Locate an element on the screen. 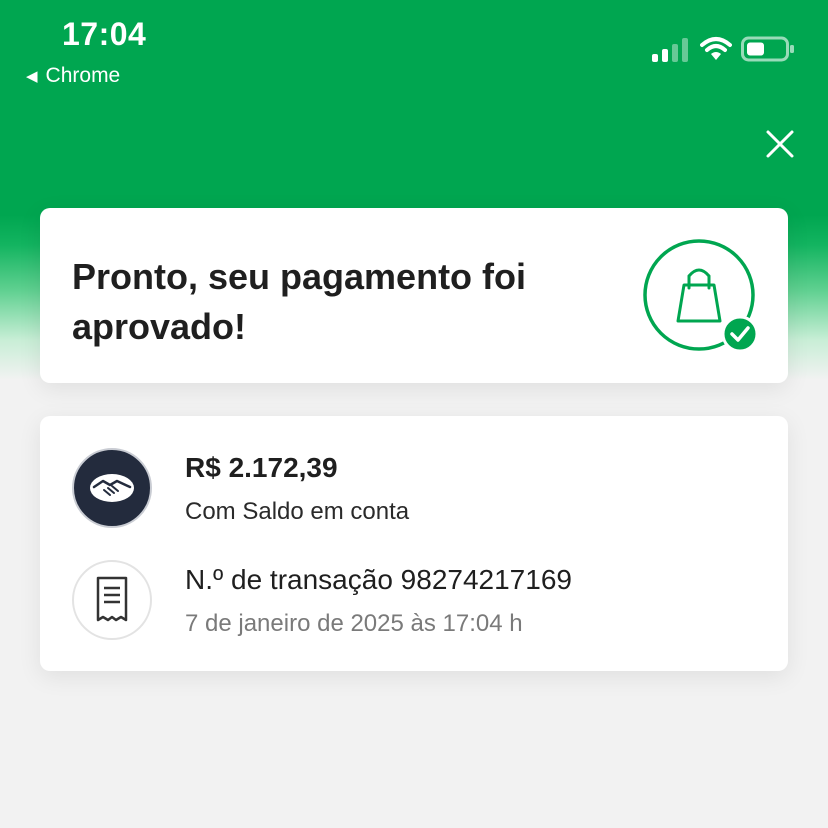 This screenshot has height=828, width=828. status-bar: 17:04 ◀ Chrome is located at coordinates (414, 50).